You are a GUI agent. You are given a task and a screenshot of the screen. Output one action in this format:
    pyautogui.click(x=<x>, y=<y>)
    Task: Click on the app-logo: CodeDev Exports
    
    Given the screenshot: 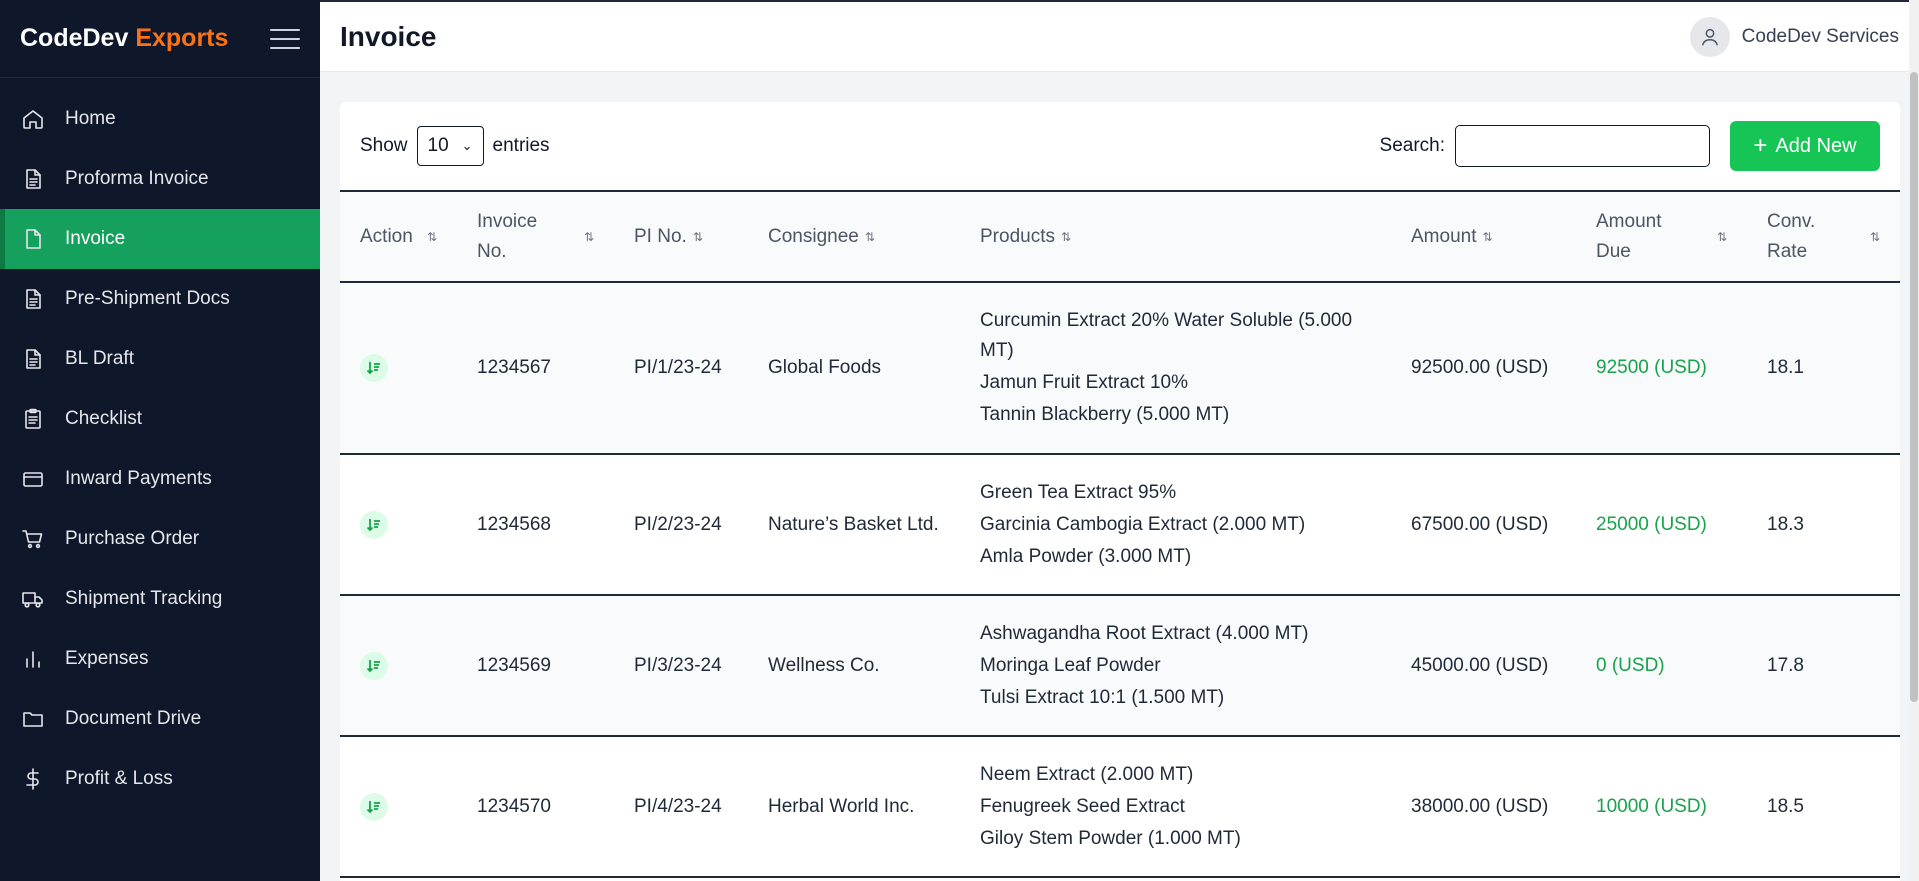 What is the action you would take?
    pyautogui.click(x=124, y=38)
    